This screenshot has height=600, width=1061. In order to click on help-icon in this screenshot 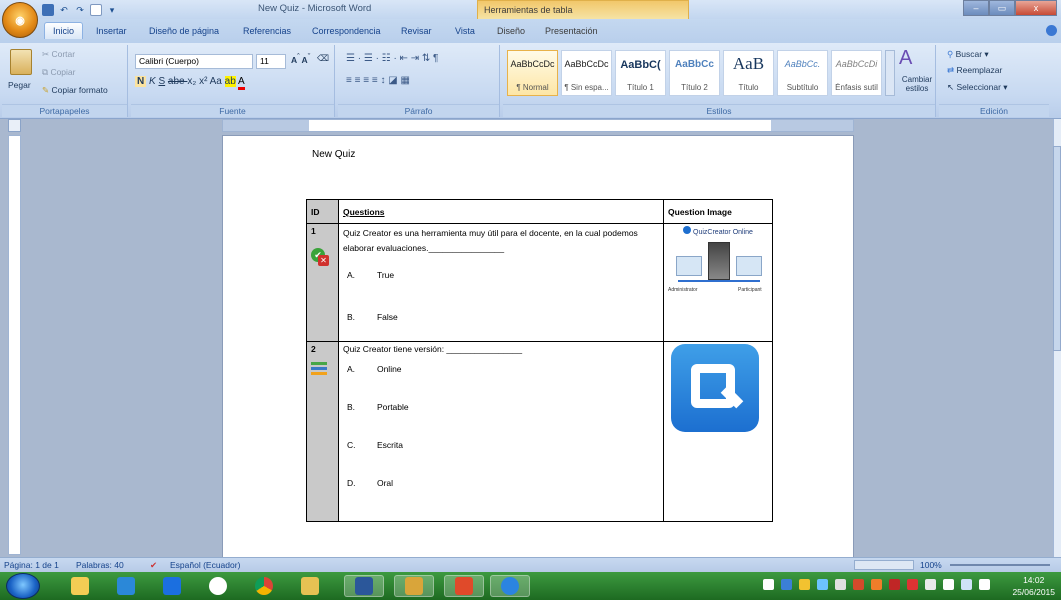, I will do `click(1051, 30)`.